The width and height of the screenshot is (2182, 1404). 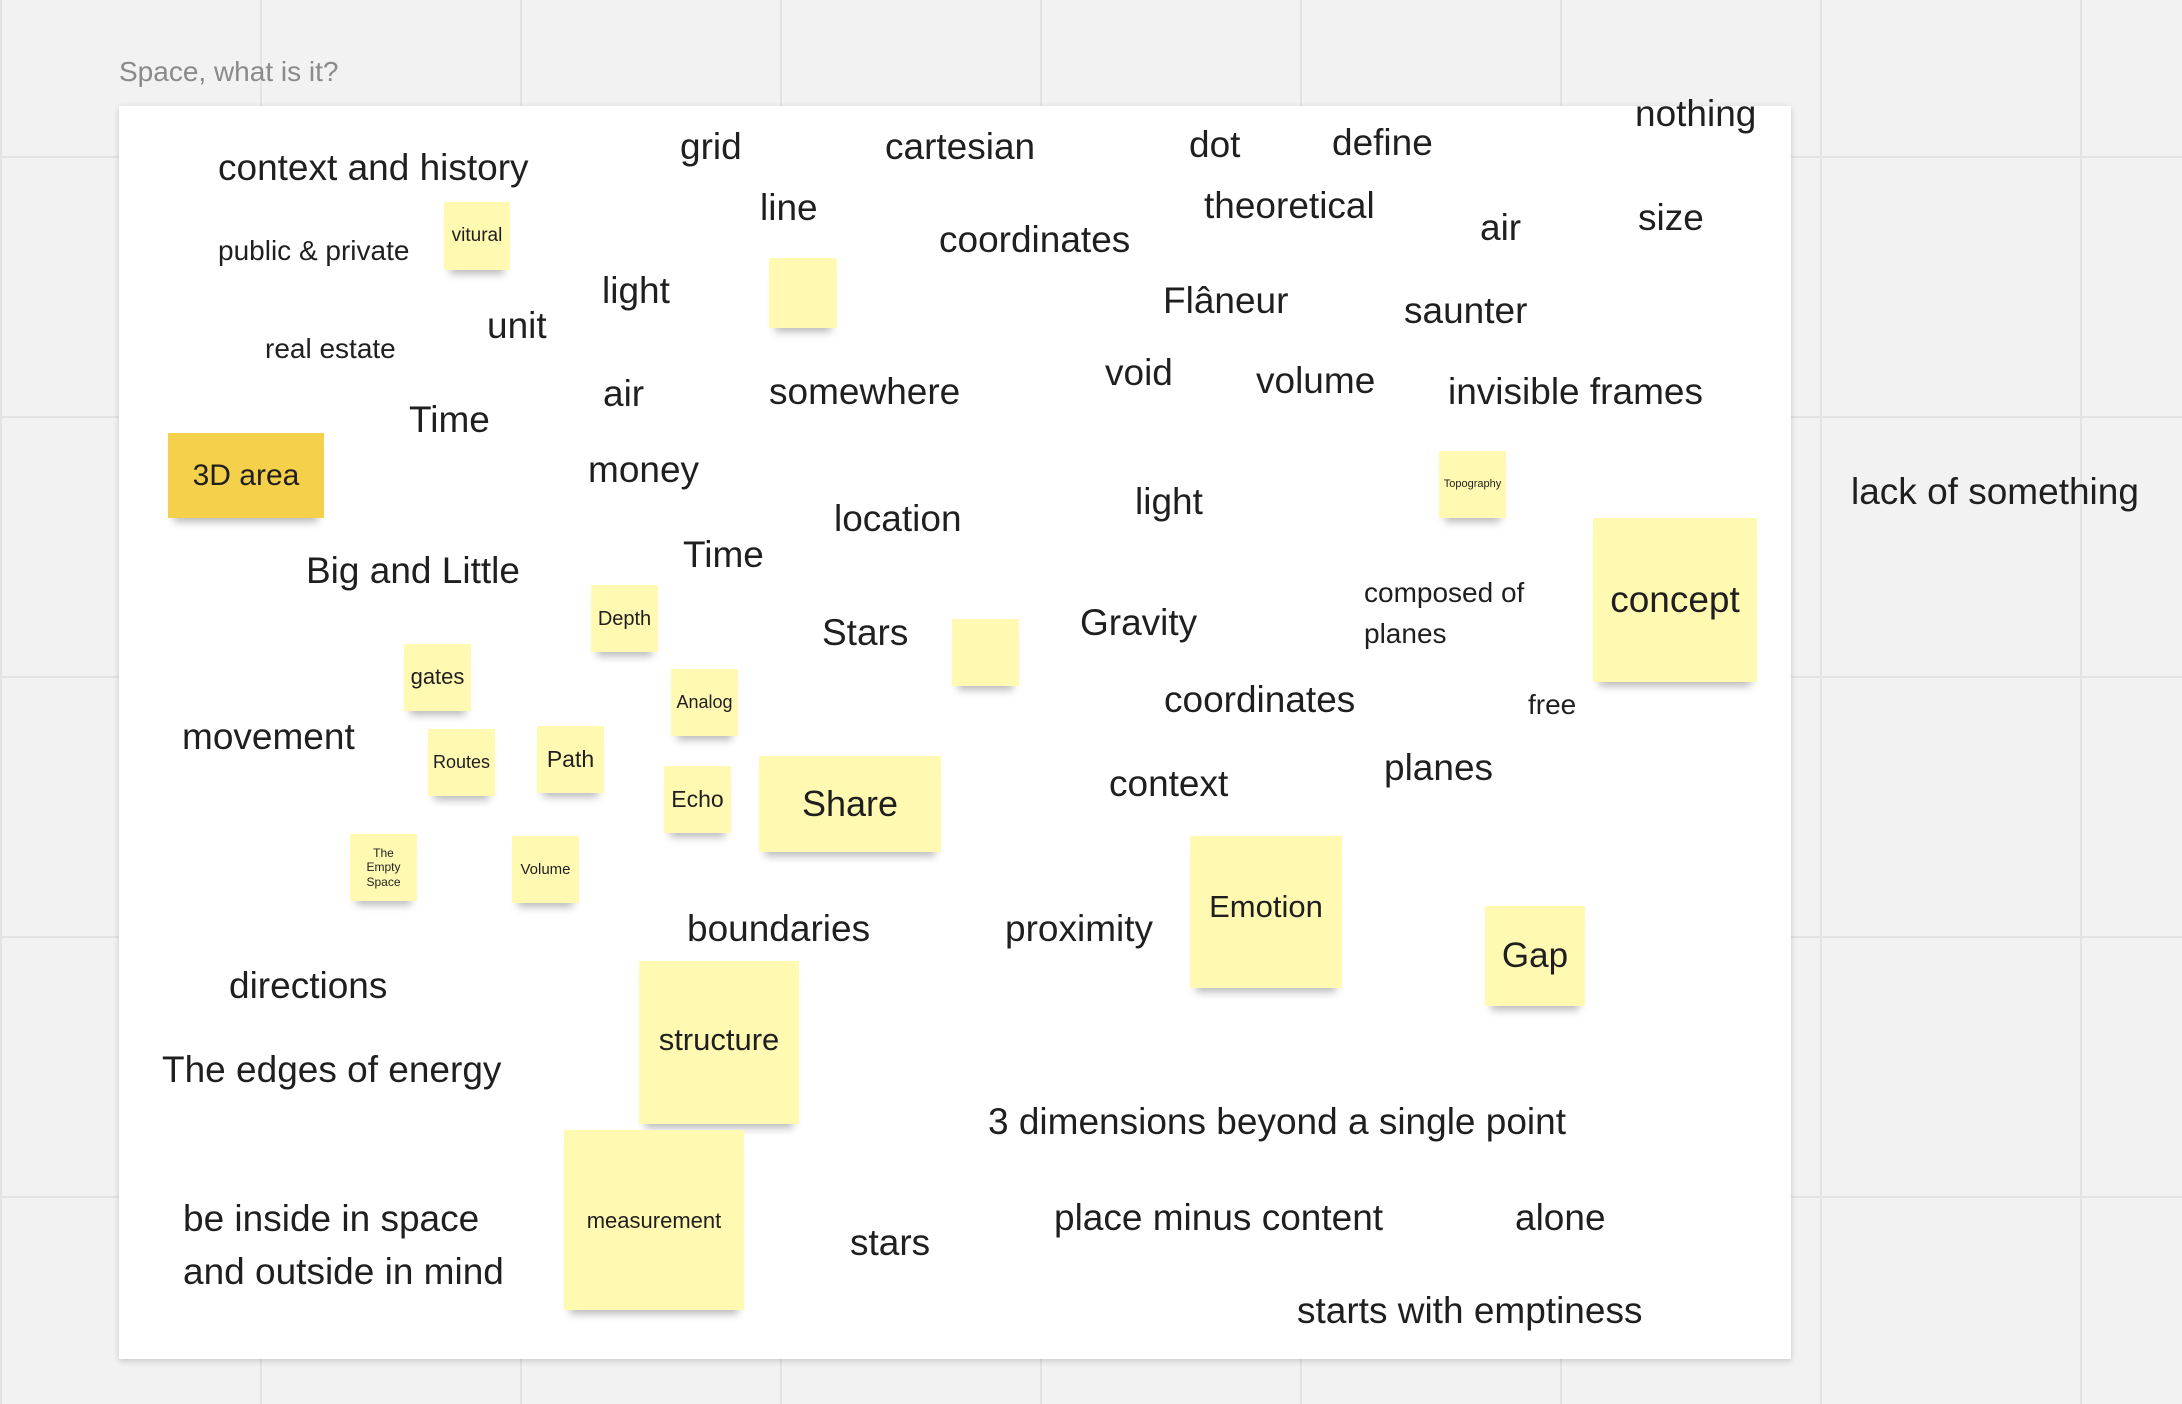 What do you see at coordinates (383, 867) in the screenshot?
I see `sticky-note-the-empty-space: The Empty Space` at bounding box center [383, 867].